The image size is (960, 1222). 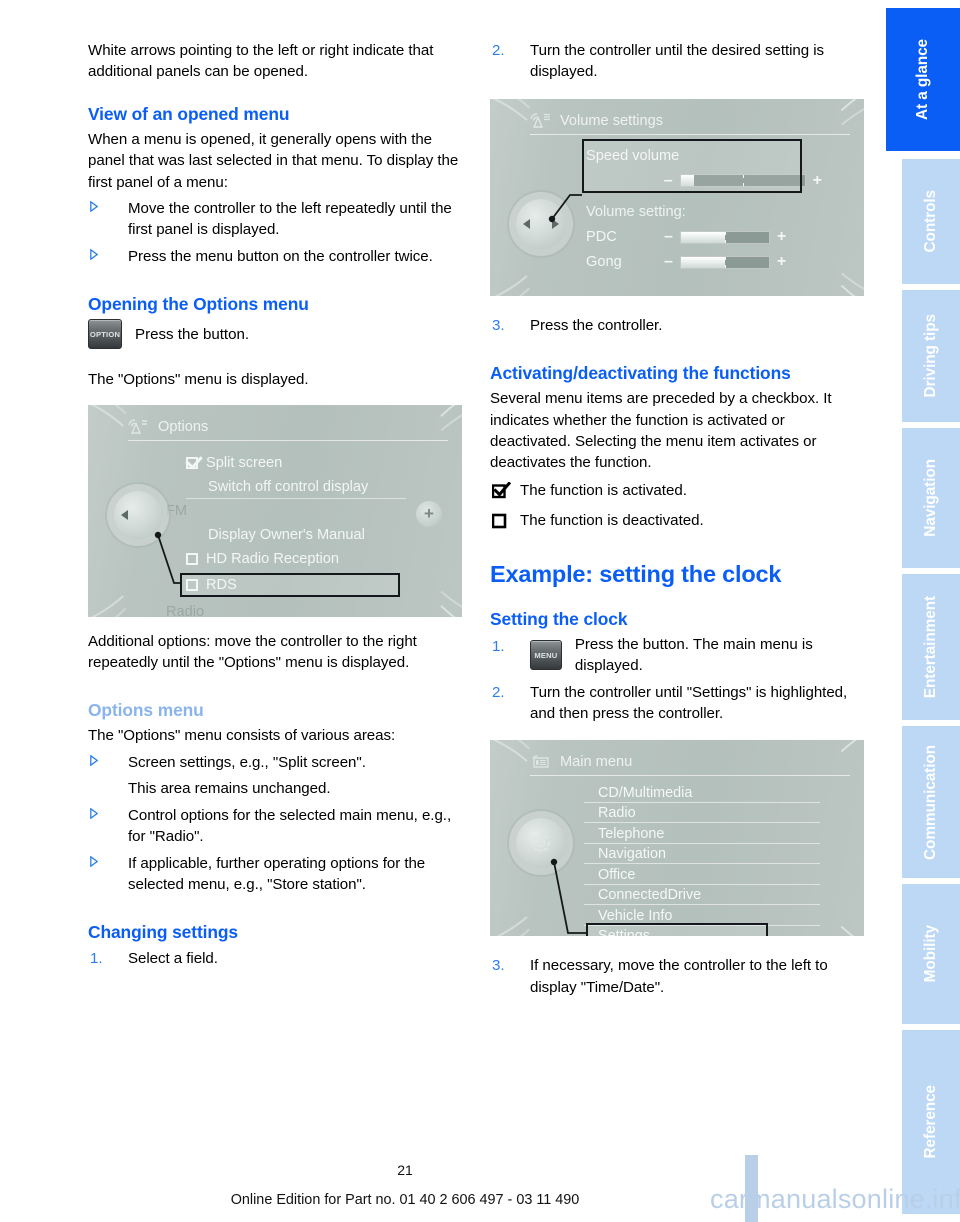 I want to click on step-number: 3., so click(x=498, y=966).